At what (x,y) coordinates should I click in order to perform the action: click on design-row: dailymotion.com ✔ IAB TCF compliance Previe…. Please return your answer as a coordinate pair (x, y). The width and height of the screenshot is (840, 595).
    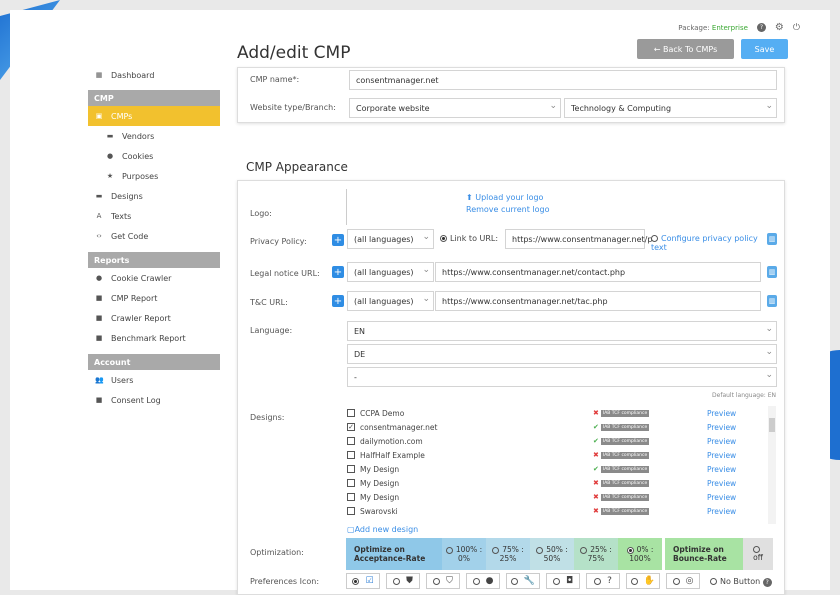
    Looking at the image, I should click on (557, 441).